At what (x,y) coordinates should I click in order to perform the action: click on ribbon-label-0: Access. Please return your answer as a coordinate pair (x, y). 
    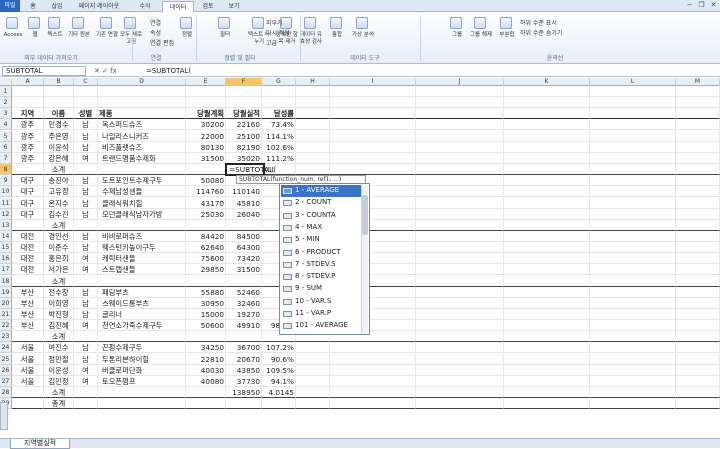
    Looking at the image, I should click on (13, 35).